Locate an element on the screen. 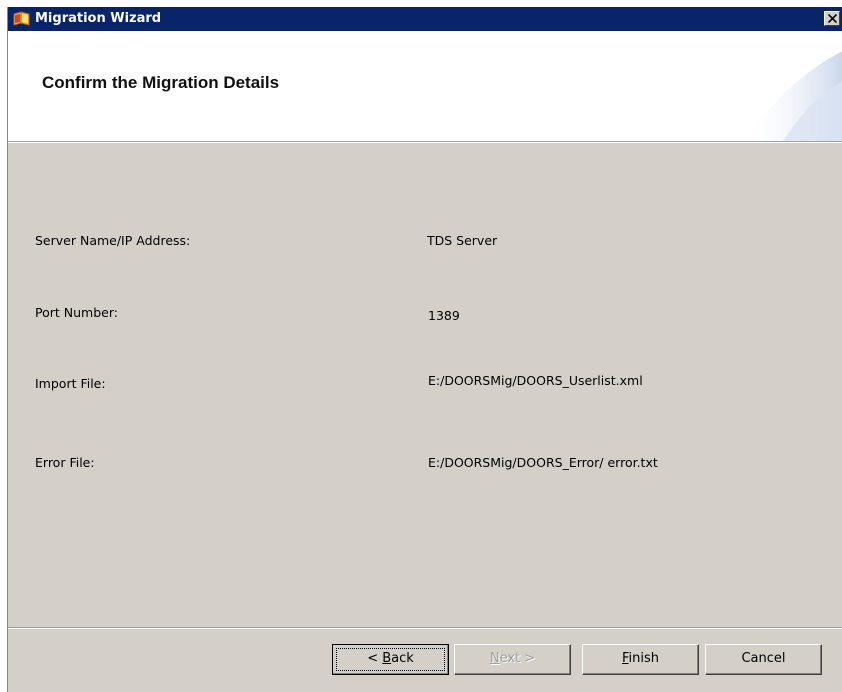  window-title: Migration Wizard is located at coordinates (98, 18).